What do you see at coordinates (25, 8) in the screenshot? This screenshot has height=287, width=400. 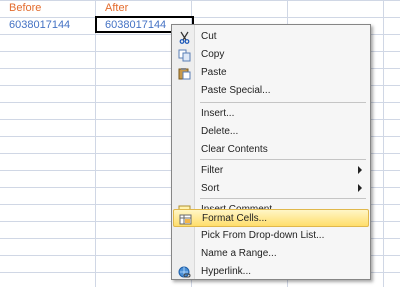 I see `cell-a1-before: Before` at bounding box center [25, 8].